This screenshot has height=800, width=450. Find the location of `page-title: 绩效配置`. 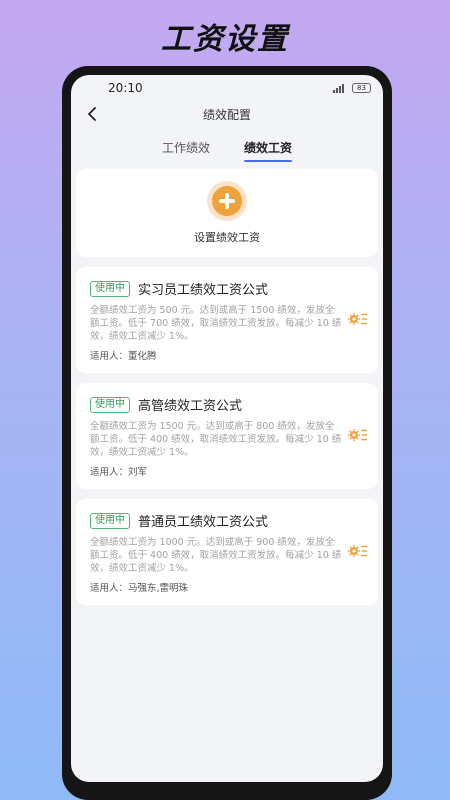

page-title: 绩效配置 is located at coordinates (226, 114).